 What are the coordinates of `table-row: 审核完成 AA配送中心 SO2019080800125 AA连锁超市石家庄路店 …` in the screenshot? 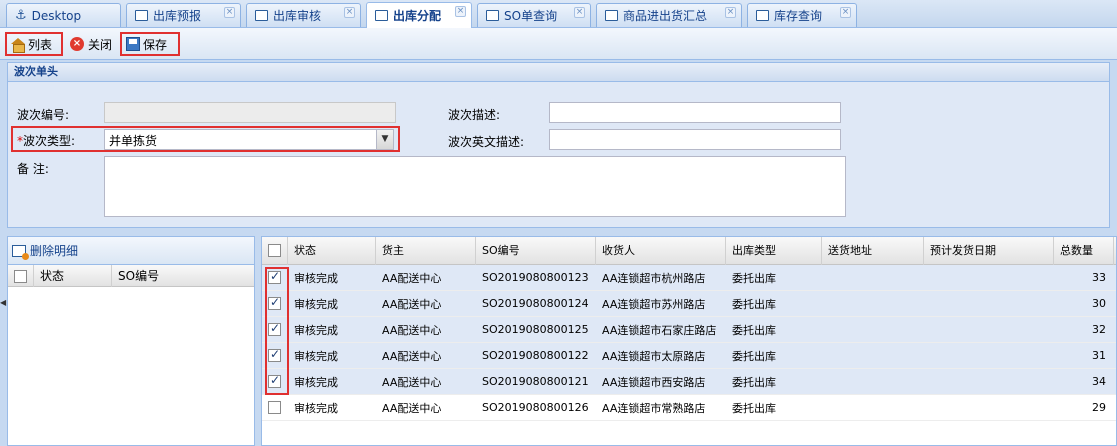 It's located at (689, 330).